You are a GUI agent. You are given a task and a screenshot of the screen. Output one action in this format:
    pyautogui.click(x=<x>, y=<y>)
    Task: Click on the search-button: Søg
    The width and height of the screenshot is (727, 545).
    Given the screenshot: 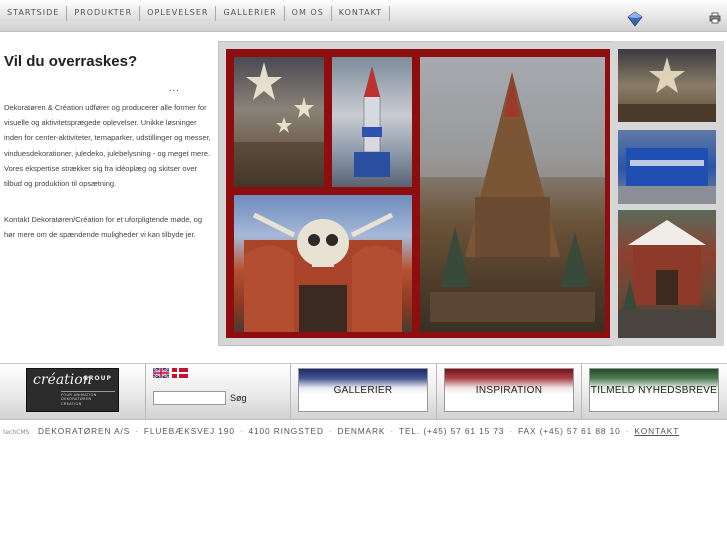 What is the action you would take?
    pyautogui.click(x=238, y=398)
    